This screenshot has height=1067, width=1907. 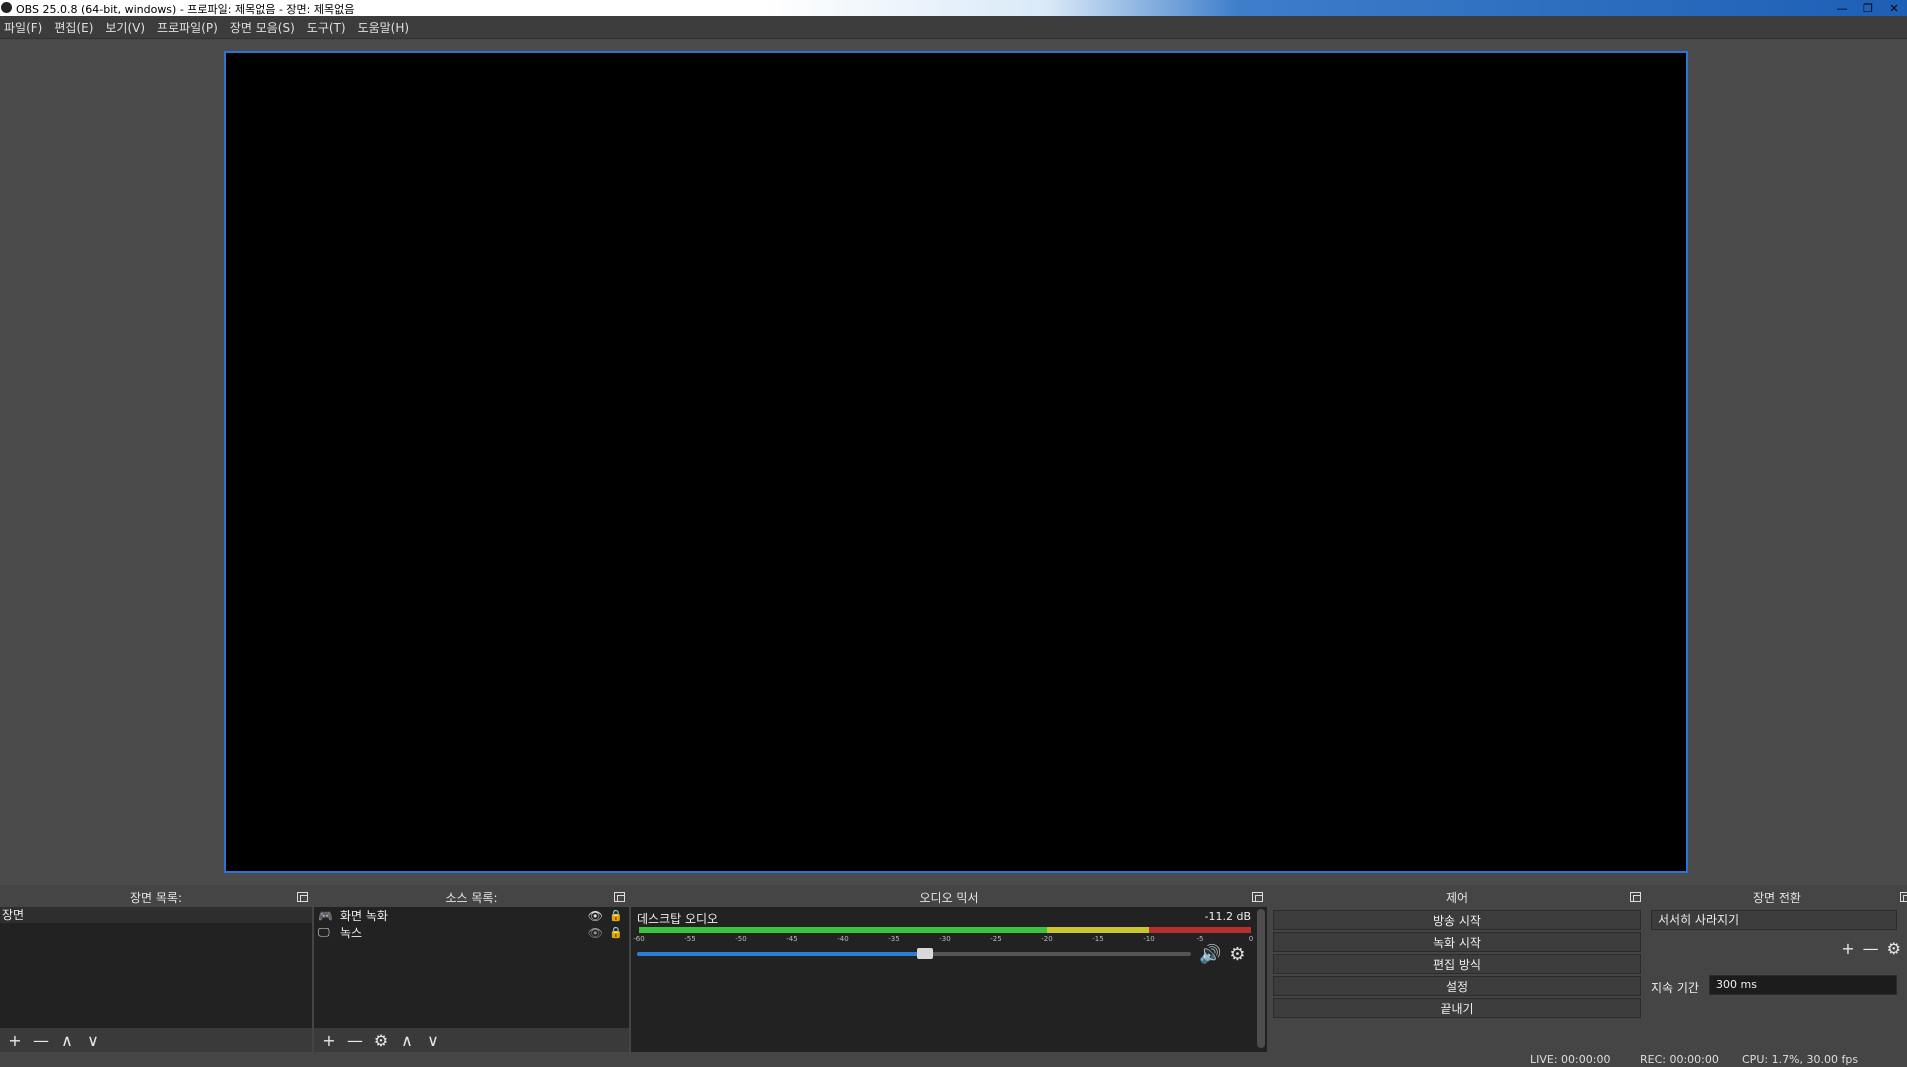 What do you see at coordinates (156, 979) in the screenshot?
I see `scenes-list: 장면 + — ∧ ∨` at bounding box center [156, 979].